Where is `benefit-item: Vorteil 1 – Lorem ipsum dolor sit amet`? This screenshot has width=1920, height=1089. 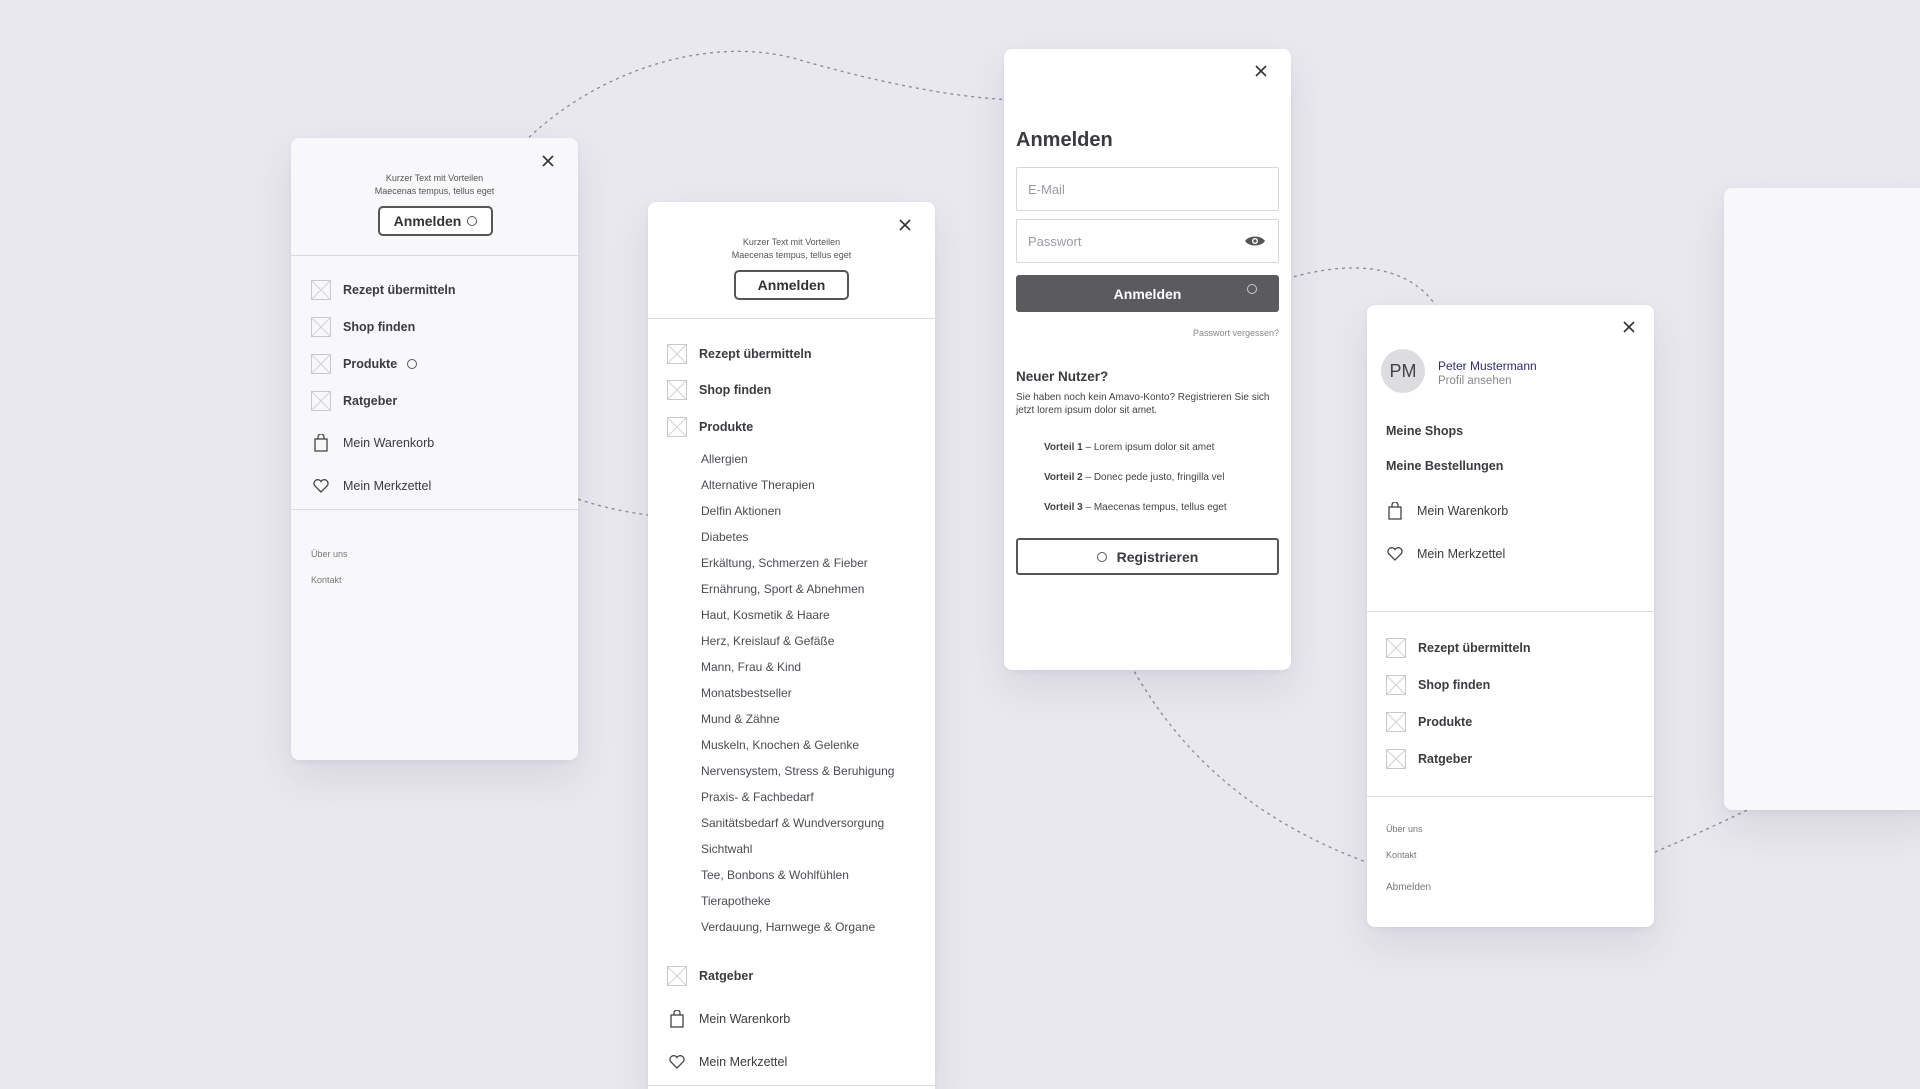
benefit-item: Vorteil 1 – Lorem ipsum dolor sit amet is located at coordinates (1129, 447).